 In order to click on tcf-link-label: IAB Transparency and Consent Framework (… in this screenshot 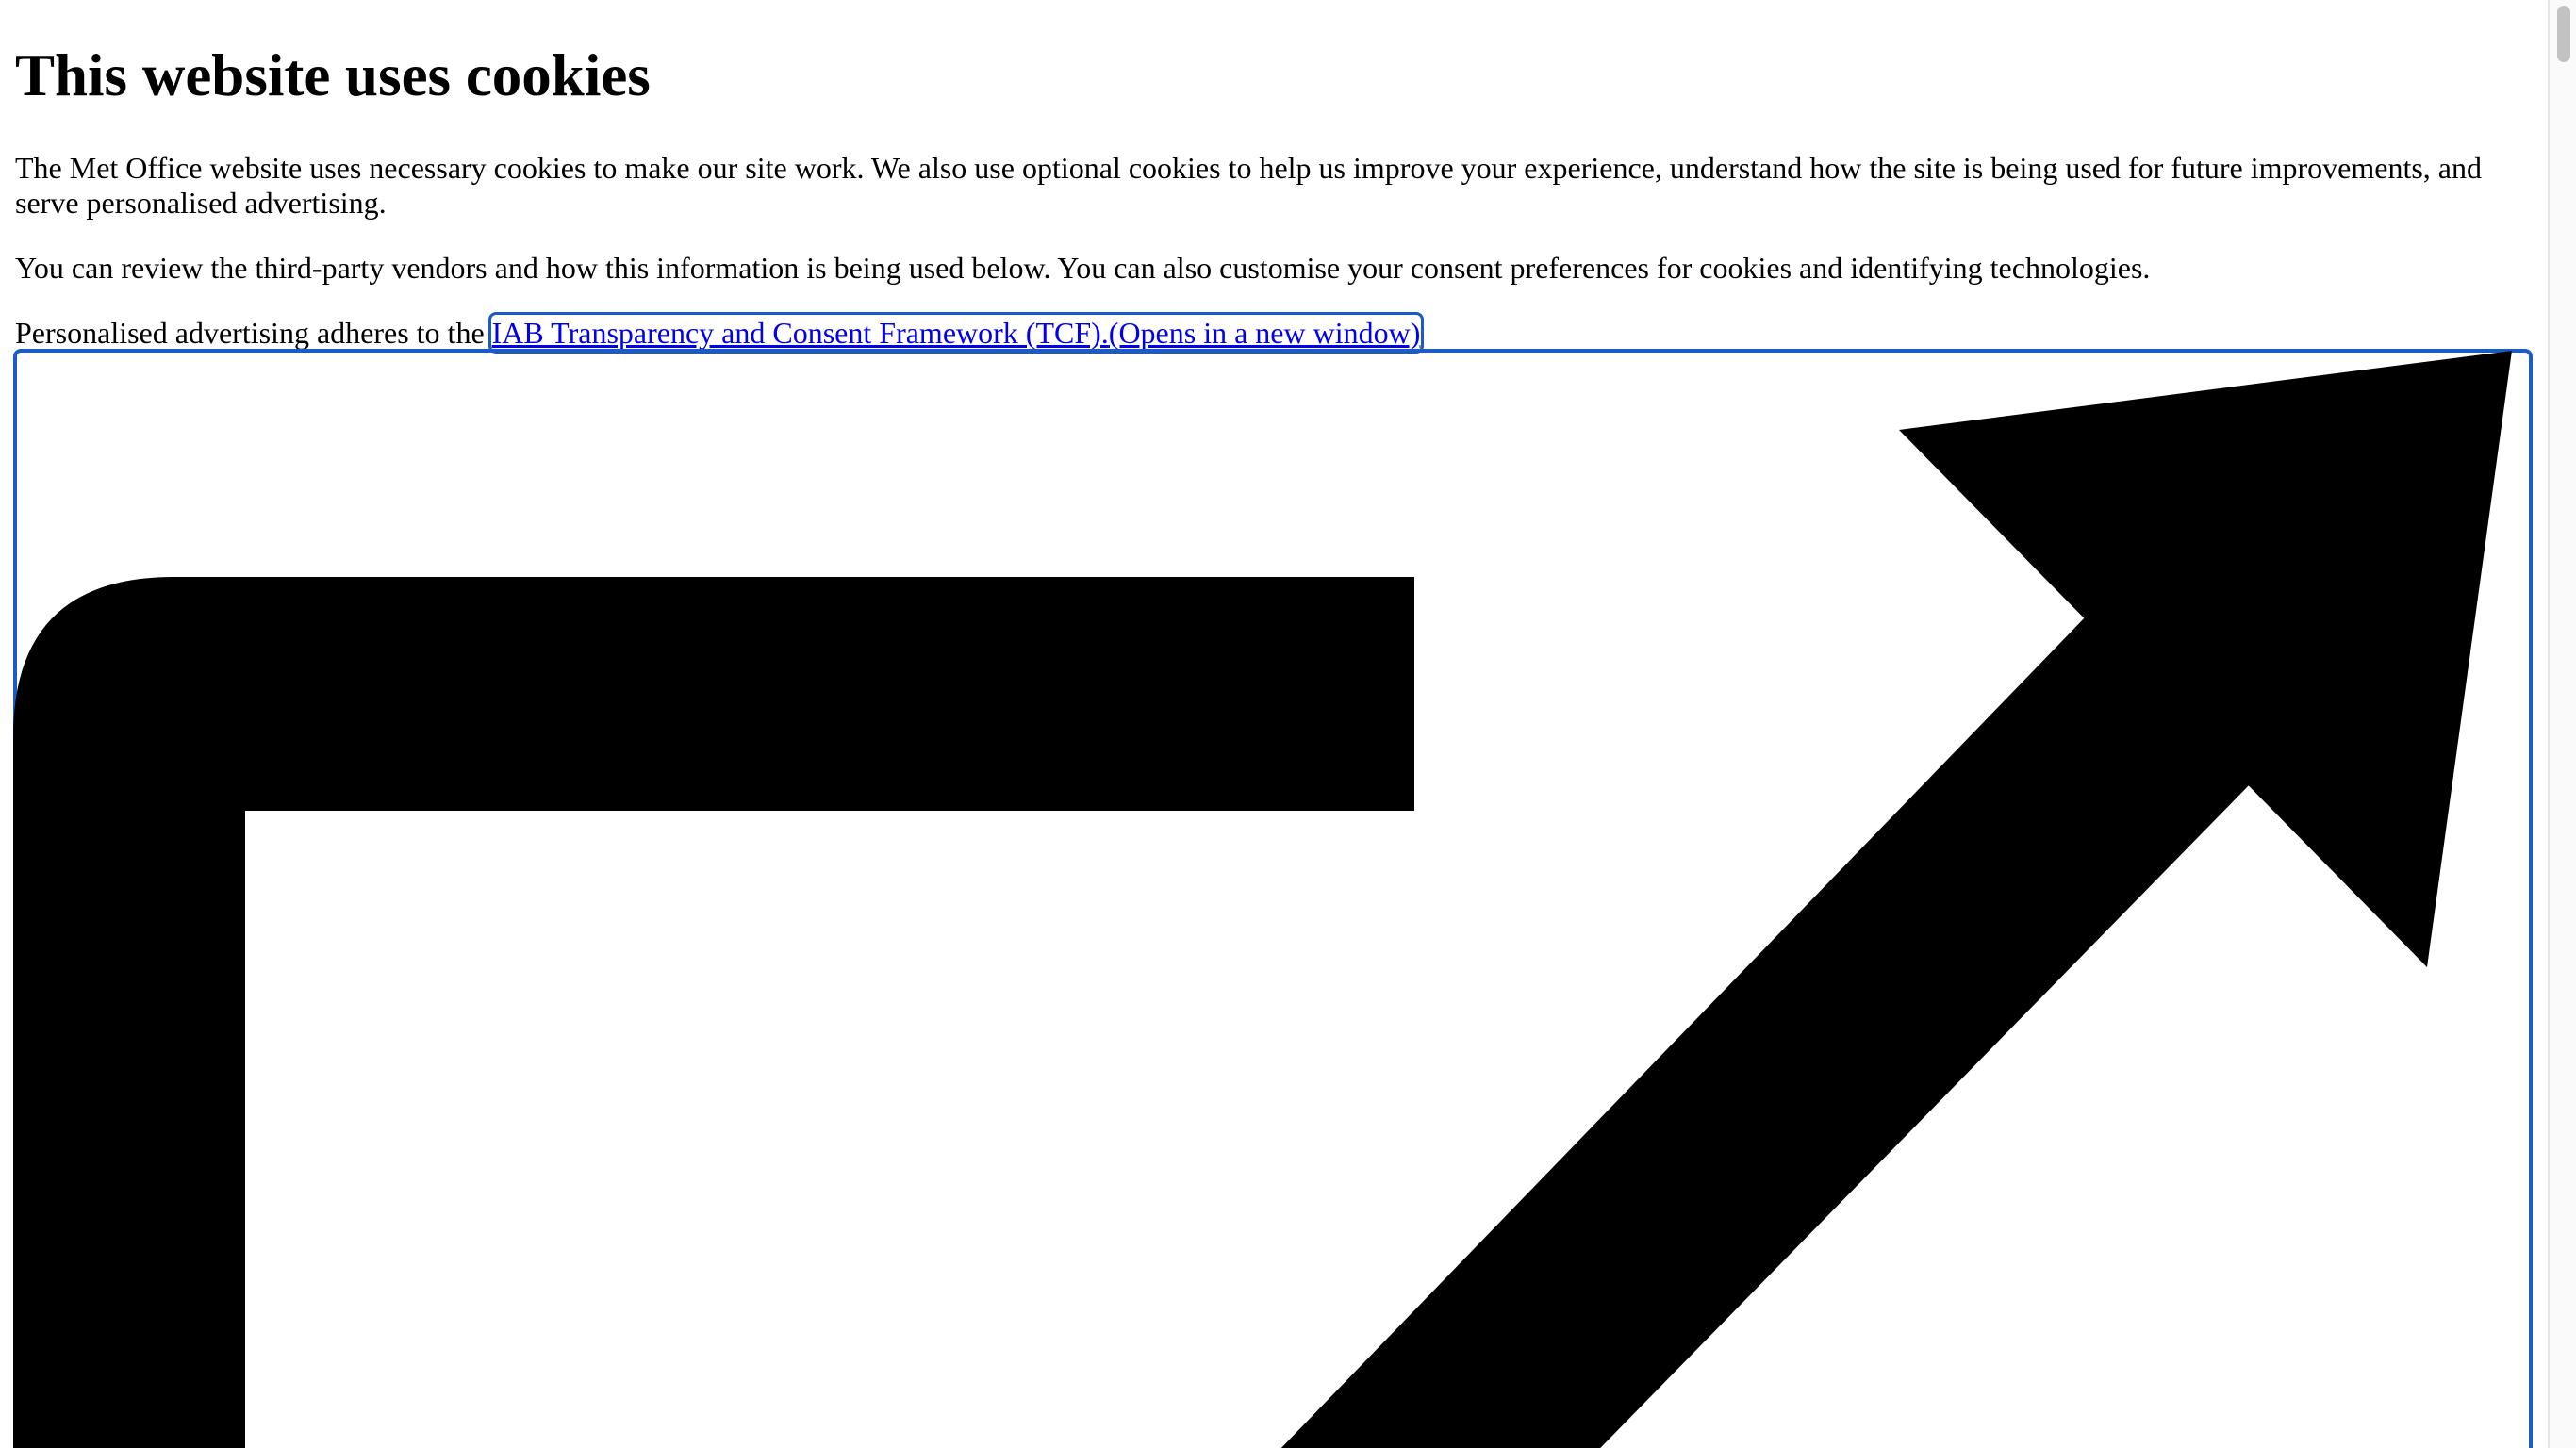, I will do `click(800, 333)`.